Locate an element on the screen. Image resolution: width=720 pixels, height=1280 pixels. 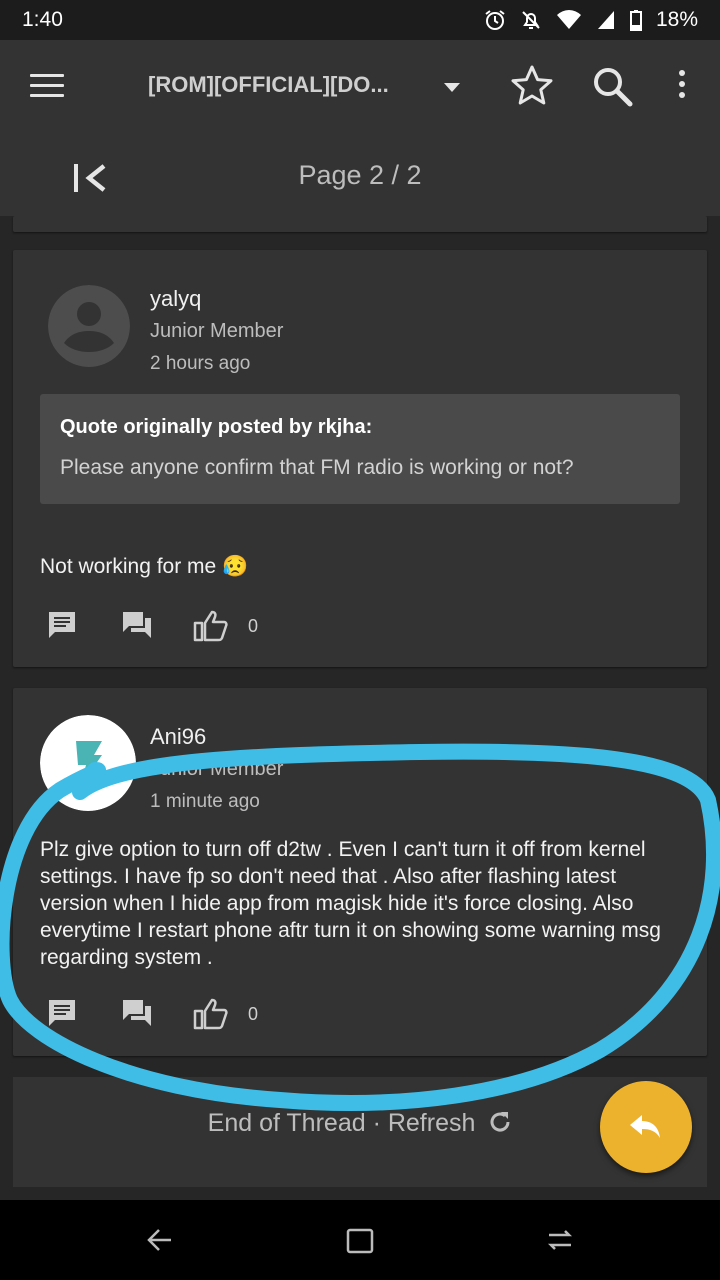
post-username: Ani96 is located at coordinates (178, 737).